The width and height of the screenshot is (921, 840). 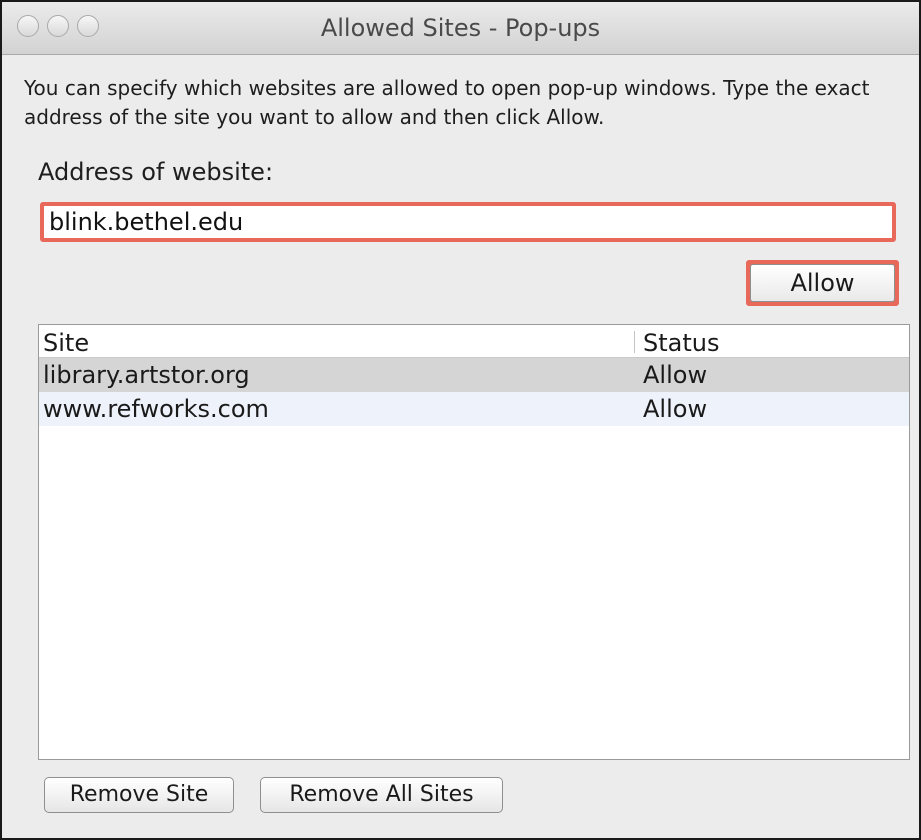 I want to click on title-bar: Allowed Sites - Pop-ups, so click(x=460, y=28).